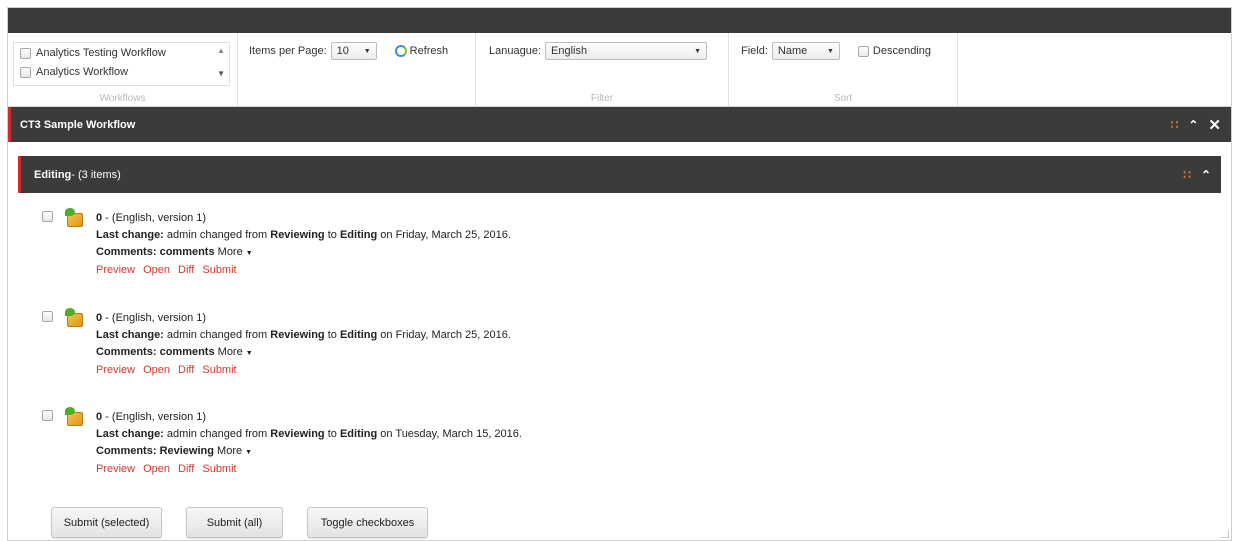  Describe the element at coordinates (569, 51) in the screenshot. I see `language-value: English` at that location.